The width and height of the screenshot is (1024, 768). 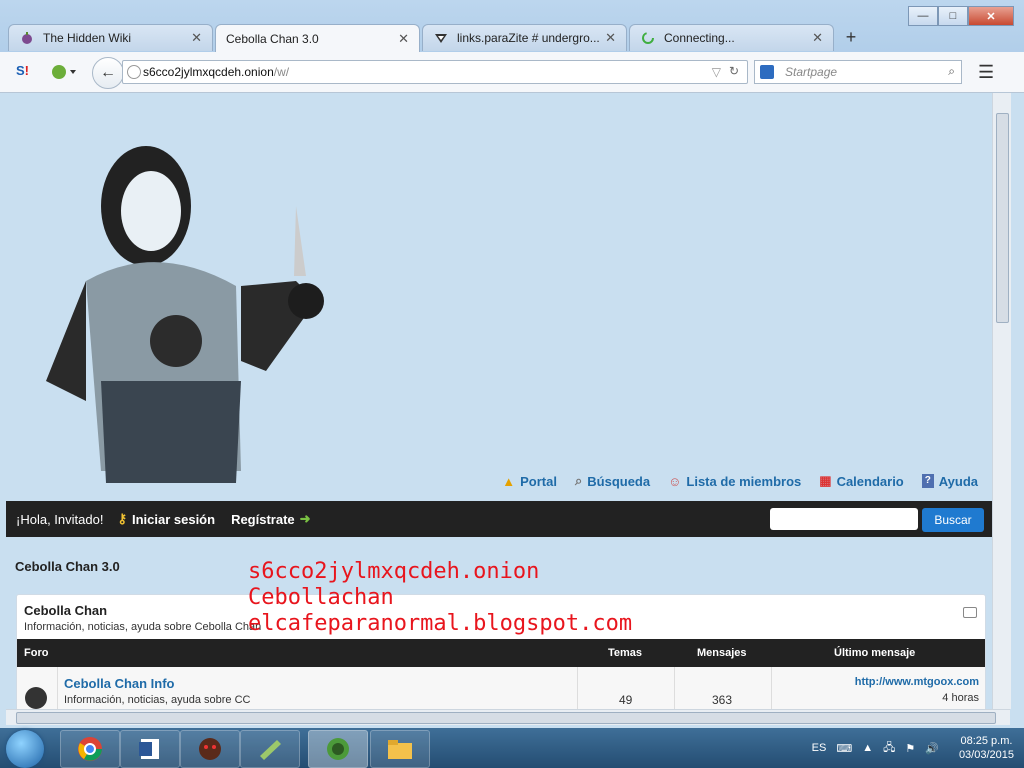 What do you see at coordinates (767, 72) in the screenshot?
I see `search-engine-icon` at bounding box center [767, 72].